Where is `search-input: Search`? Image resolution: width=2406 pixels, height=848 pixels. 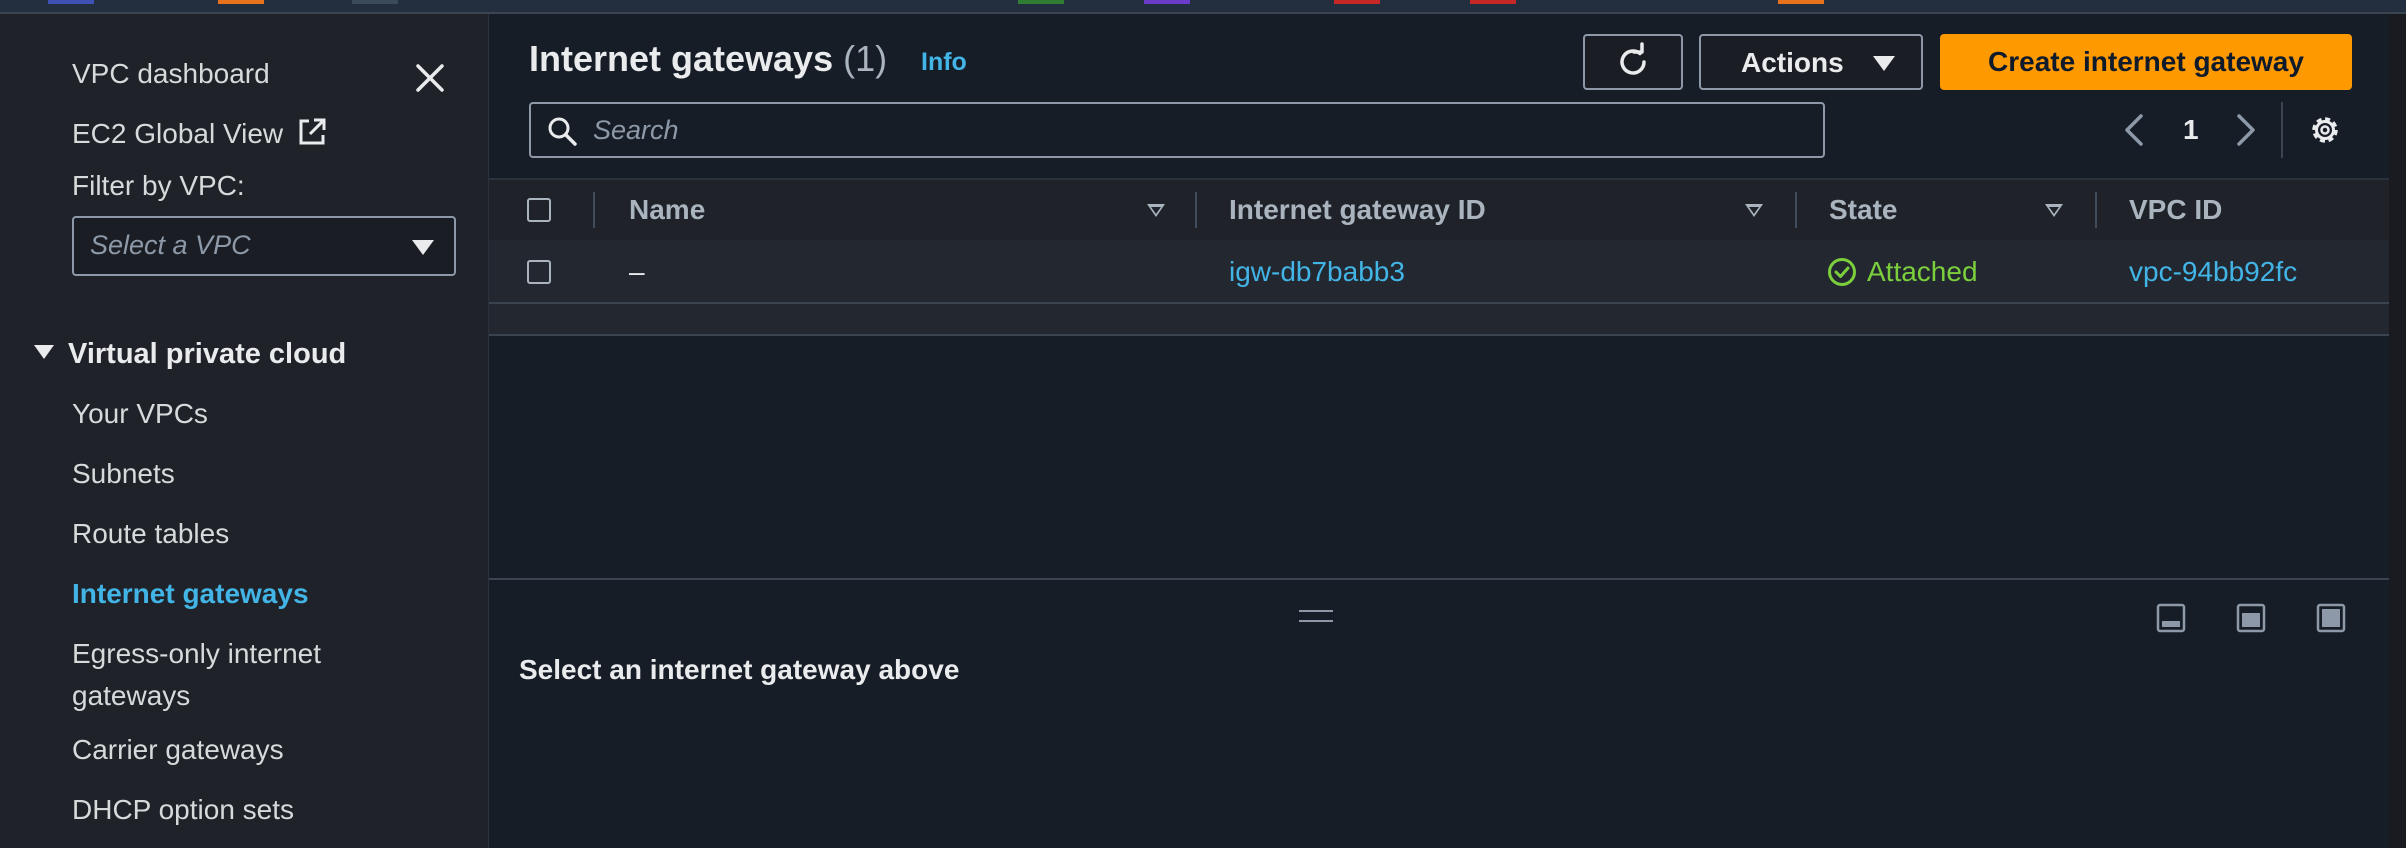 search-input: Search is located at coordinates (1177, 130).